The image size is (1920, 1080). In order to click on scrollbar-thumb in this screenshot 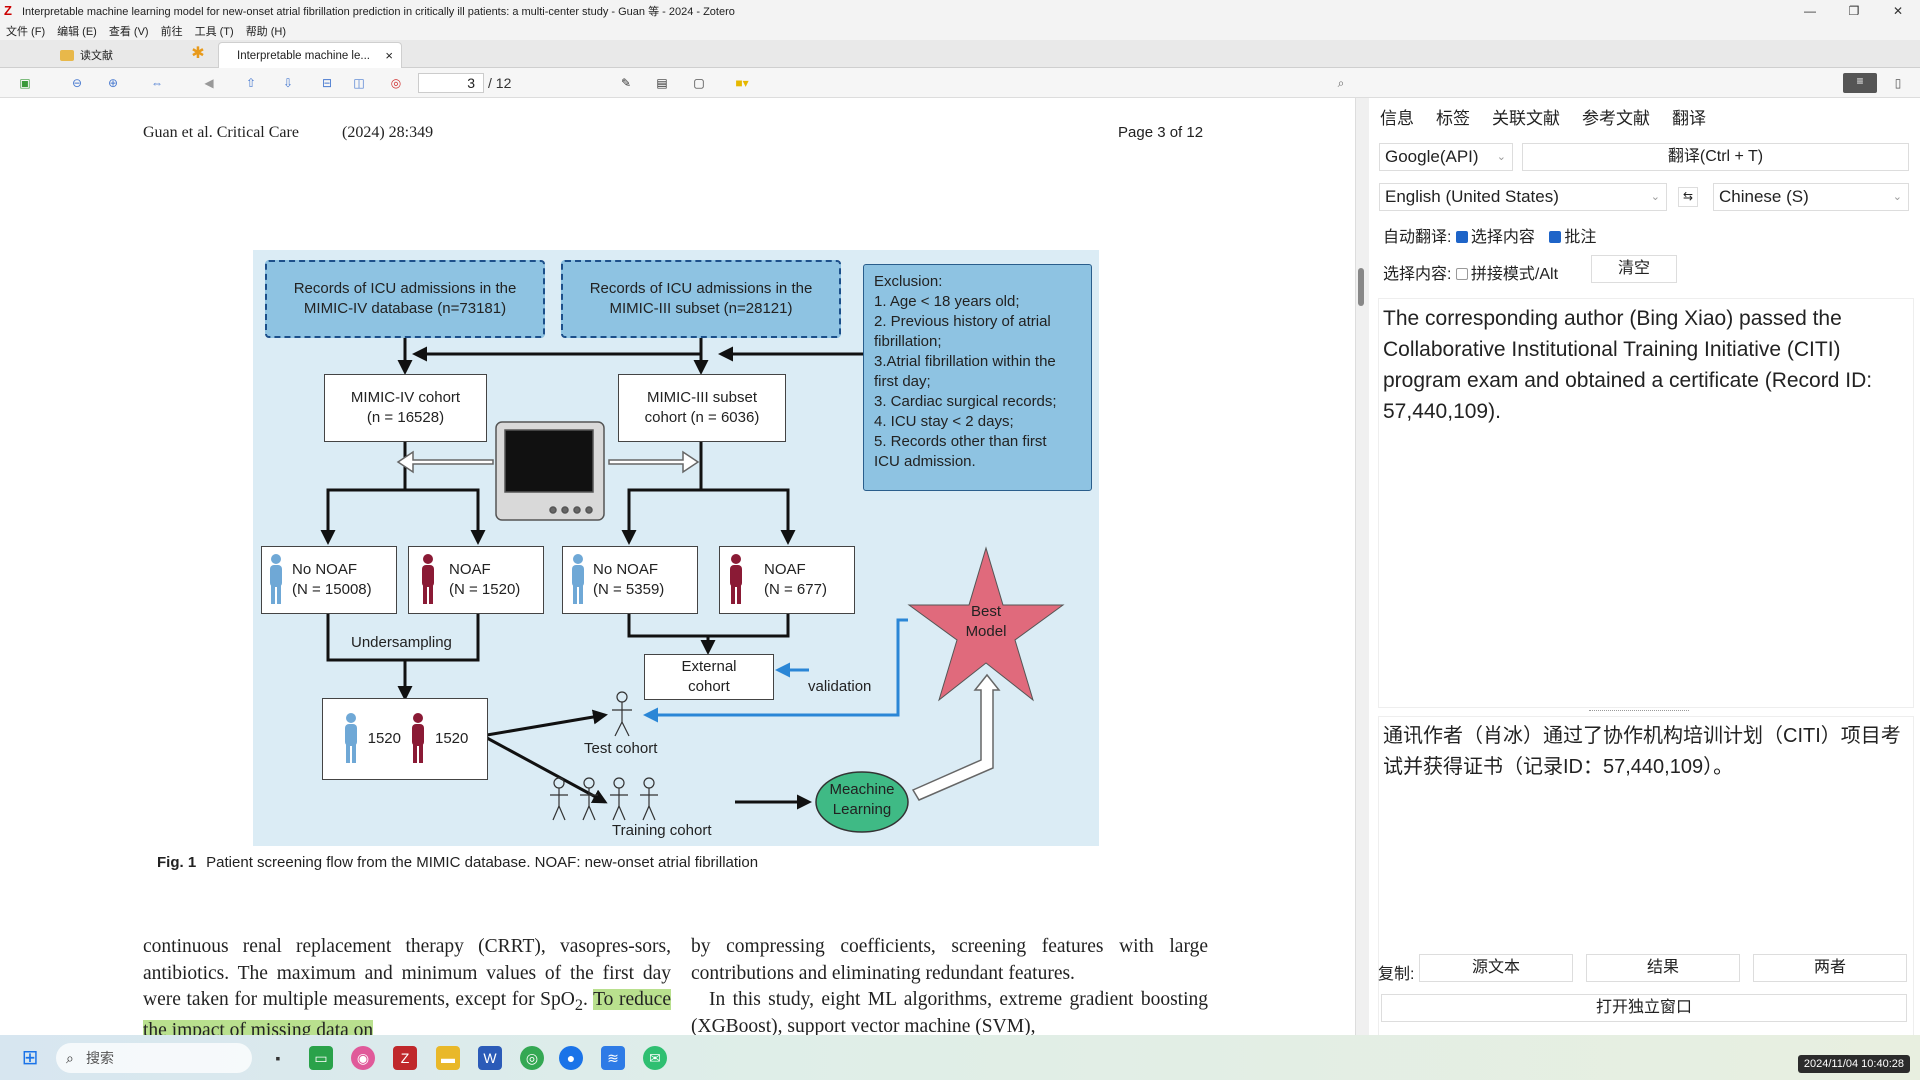, I will do `click(1361, 287)`.